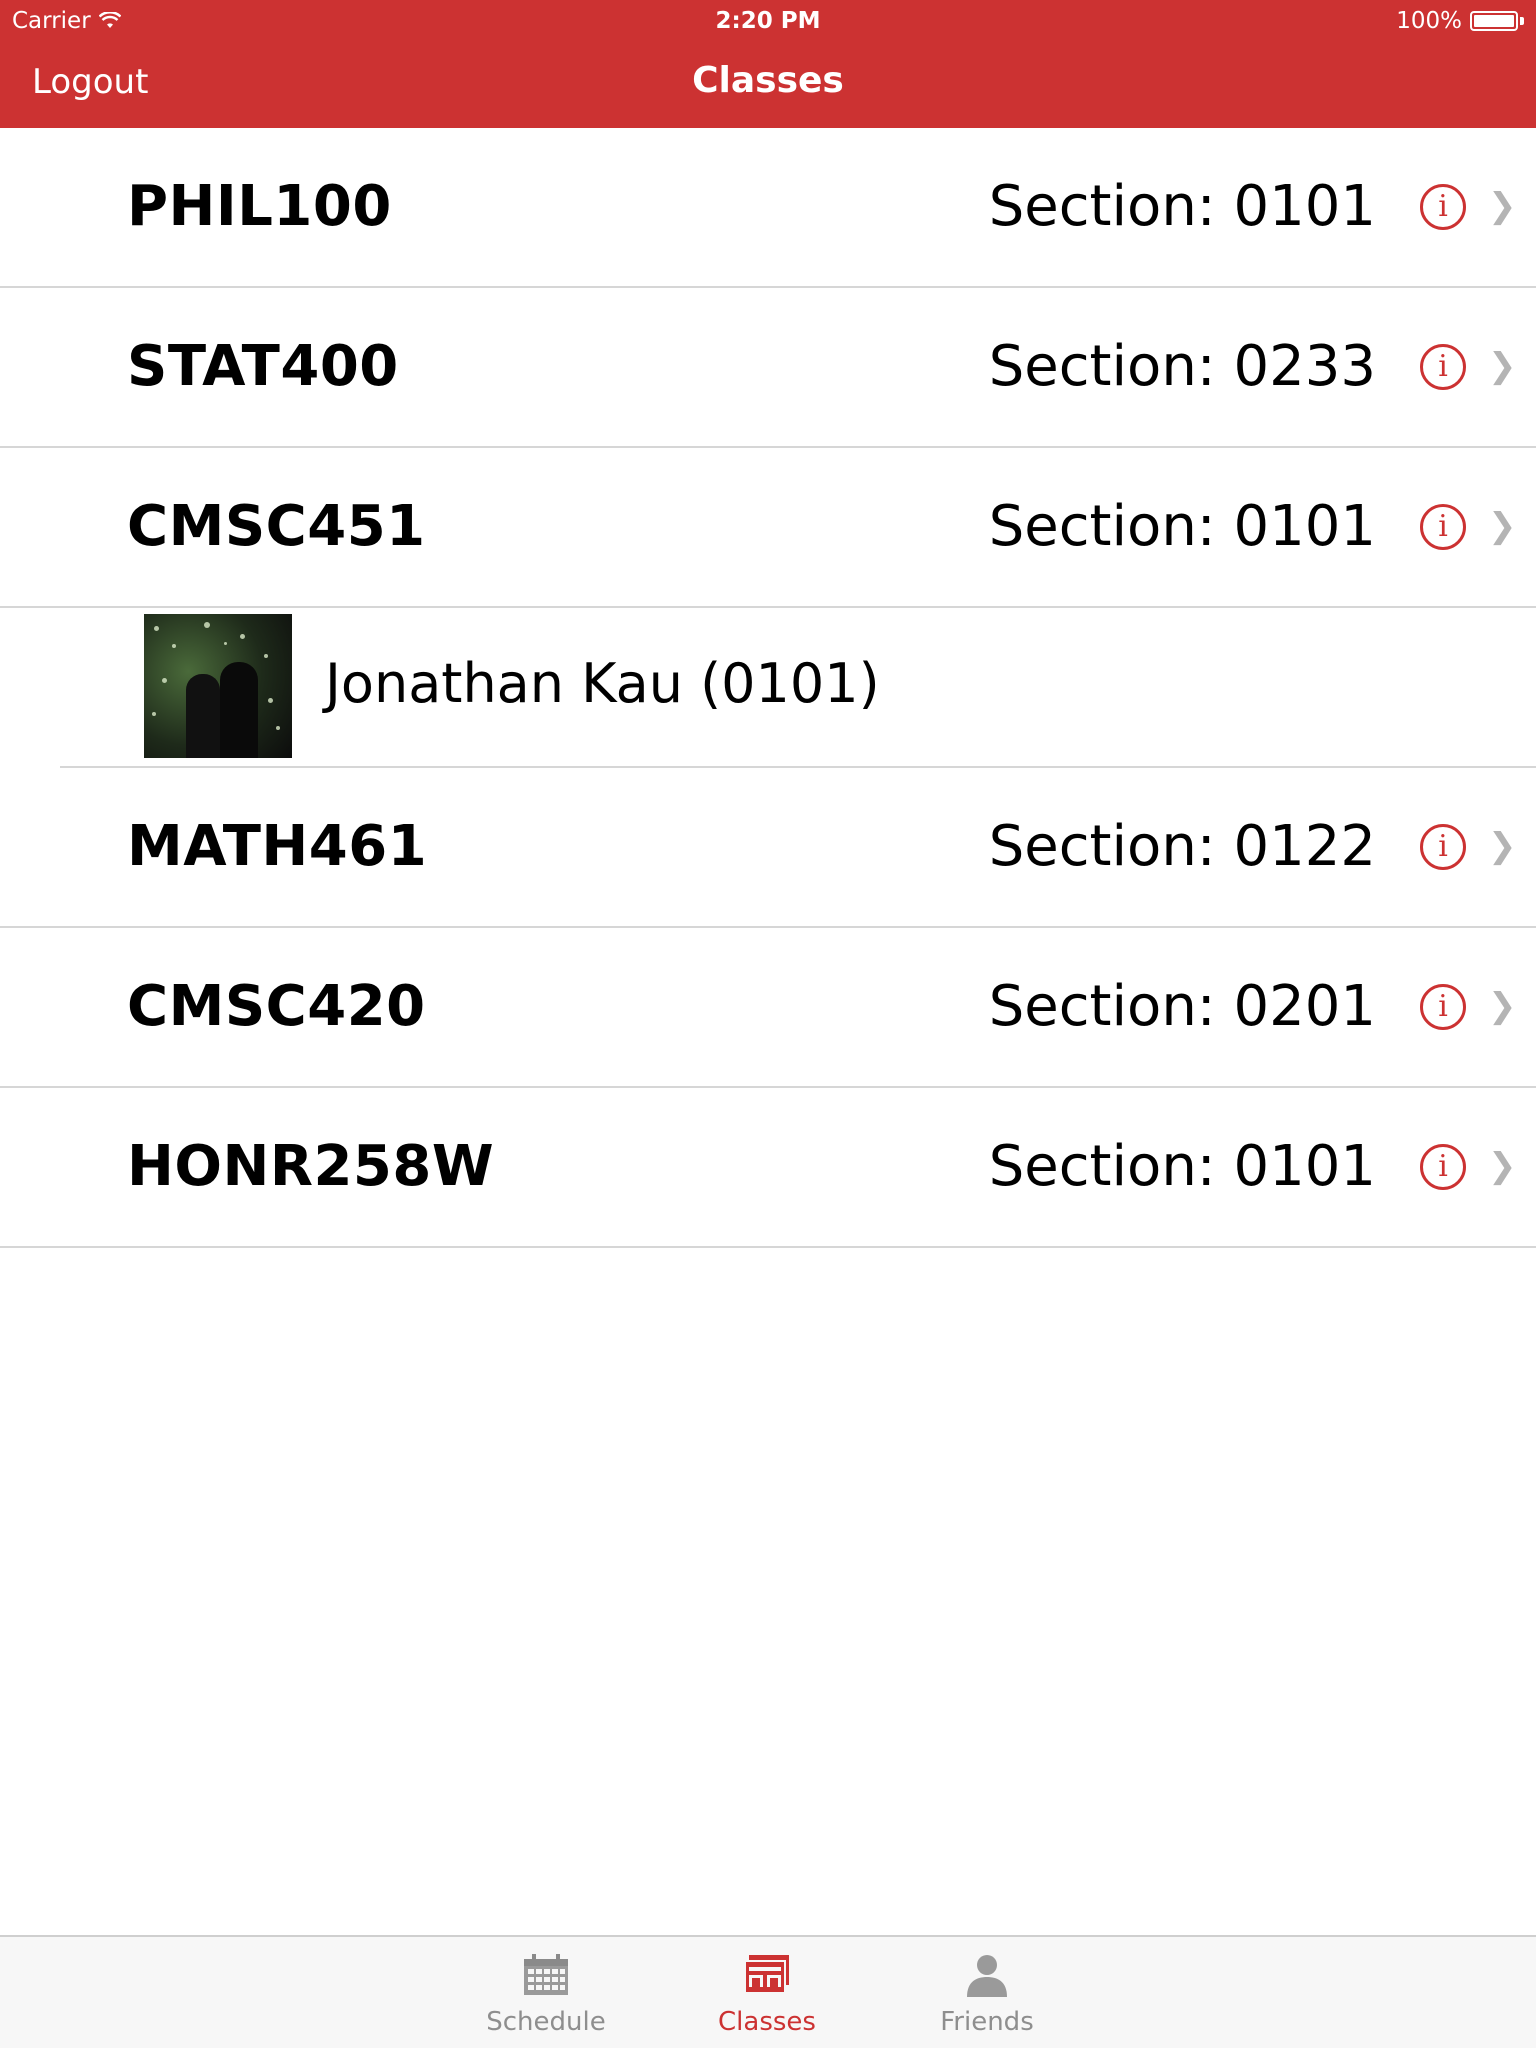 Image resolution: width=1536 pixels, height=2048 pixels. Describe the element at coordinates (1182, 1006) in the screenshot. I see `section-label: Section: 0201` at that location.